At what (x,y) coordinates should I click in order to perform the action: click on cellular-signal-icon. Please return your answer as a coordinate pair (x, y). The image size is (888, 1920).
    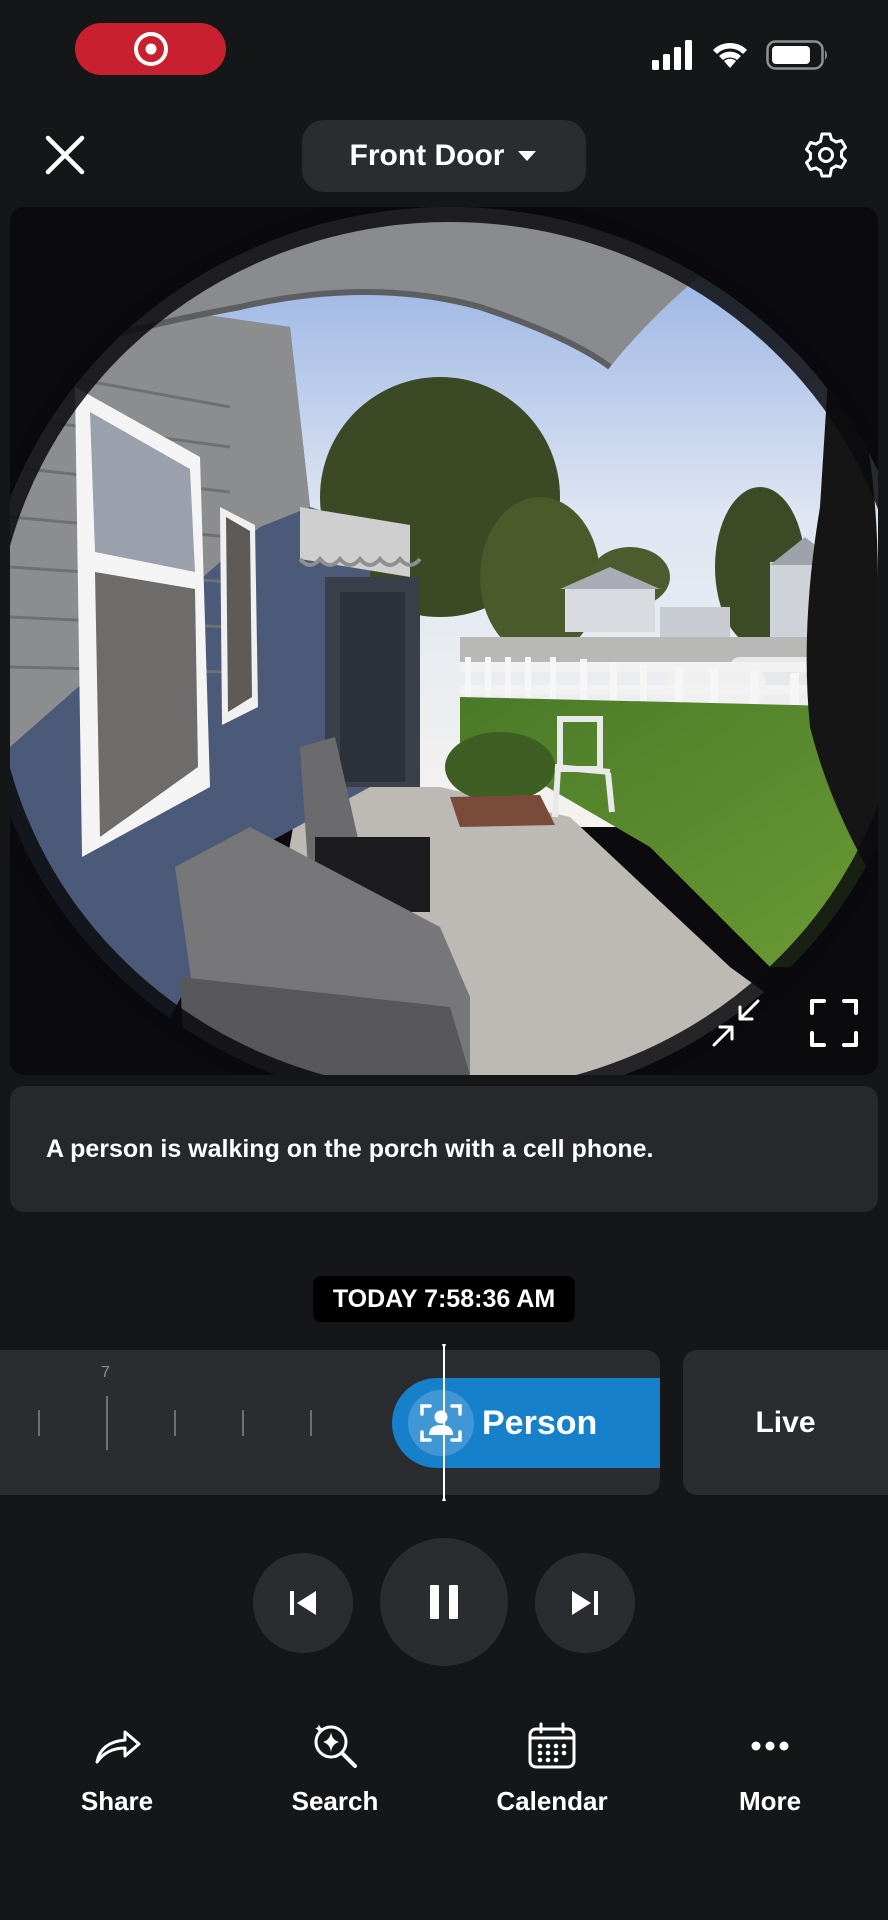
    Looking at the image, I should click on (672, 55).